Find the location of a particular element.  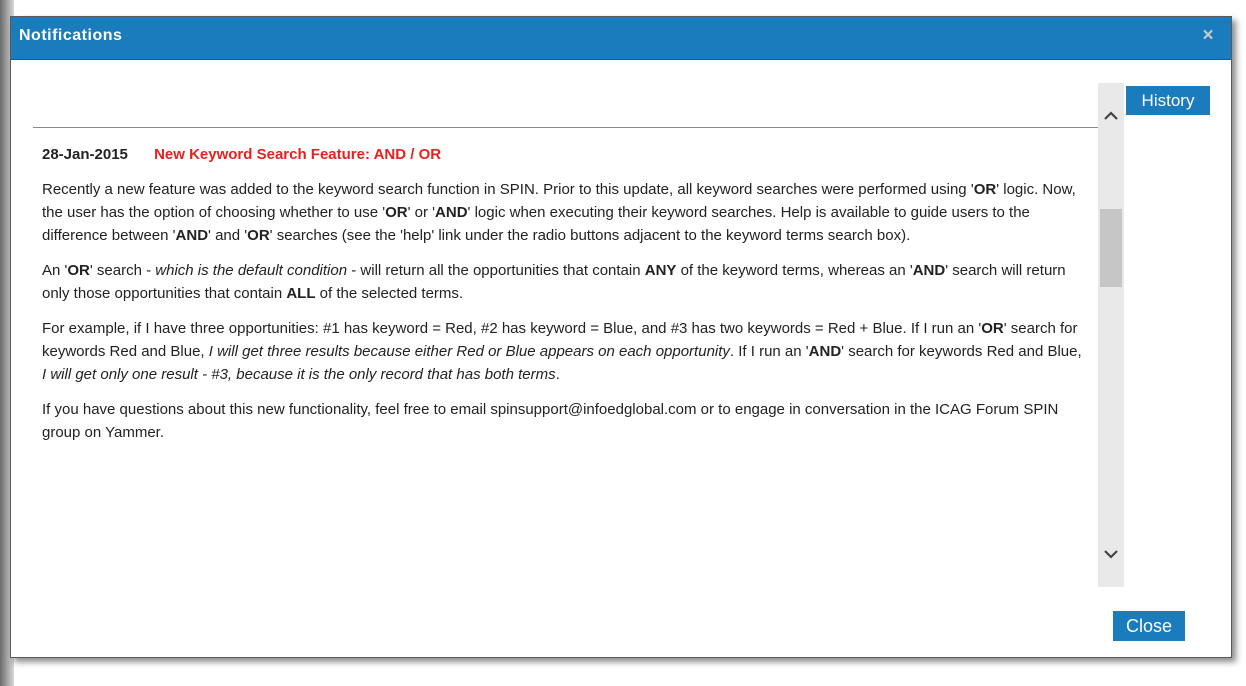

text-run: of the keyword terms, whereas an ' is located at coordinates (794, 270).